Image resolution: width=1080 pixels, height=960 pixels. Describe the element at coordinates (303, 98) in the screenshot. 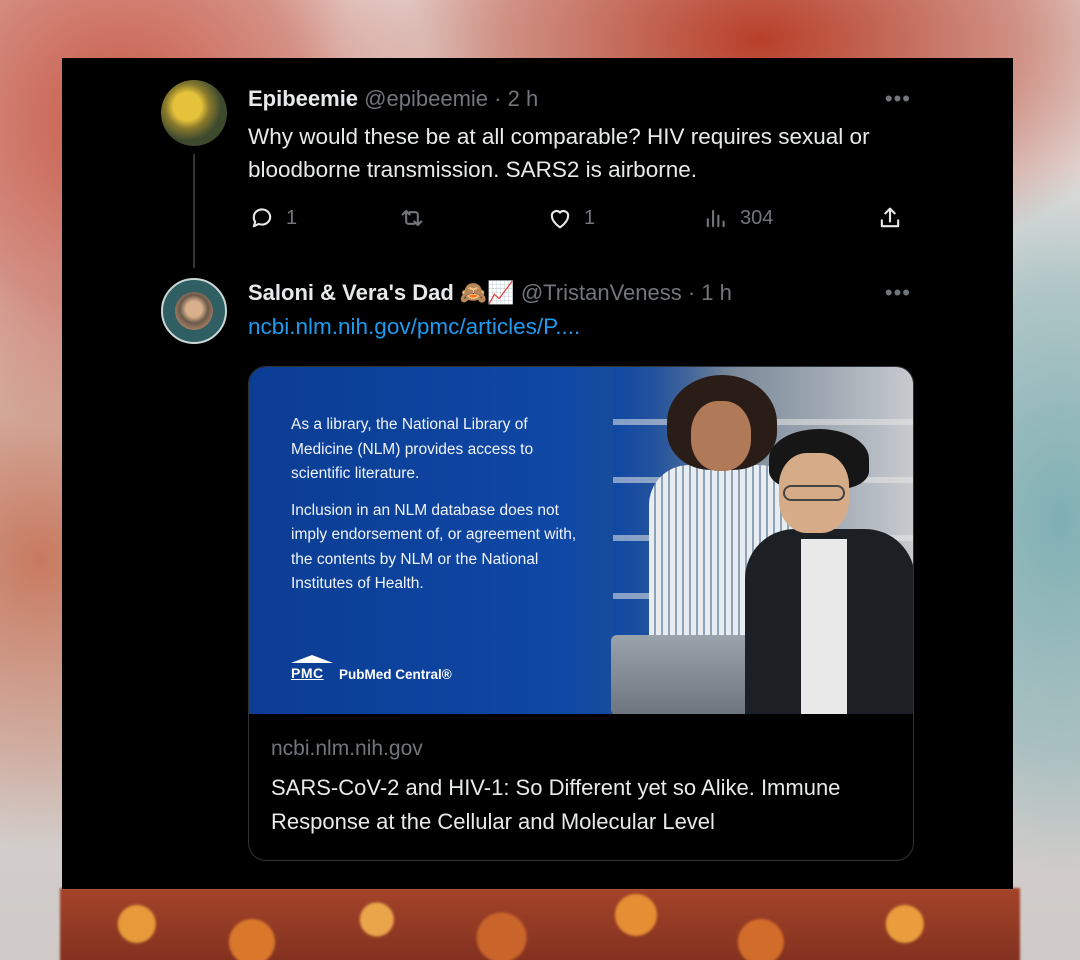

I see `display-name: Epibeemie` at that location.